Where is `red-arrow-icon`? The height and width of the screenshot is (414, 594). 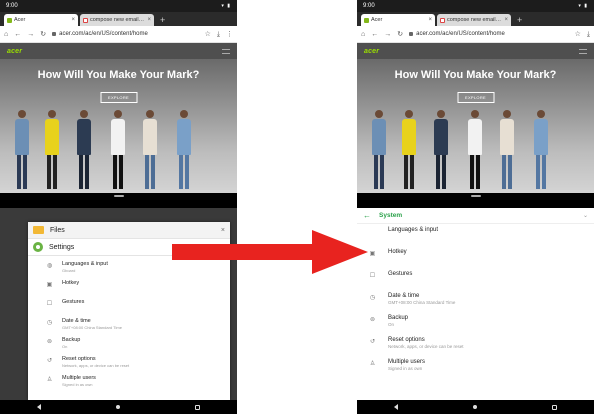 red-arrow-icon is located at coordinates (270, 252).